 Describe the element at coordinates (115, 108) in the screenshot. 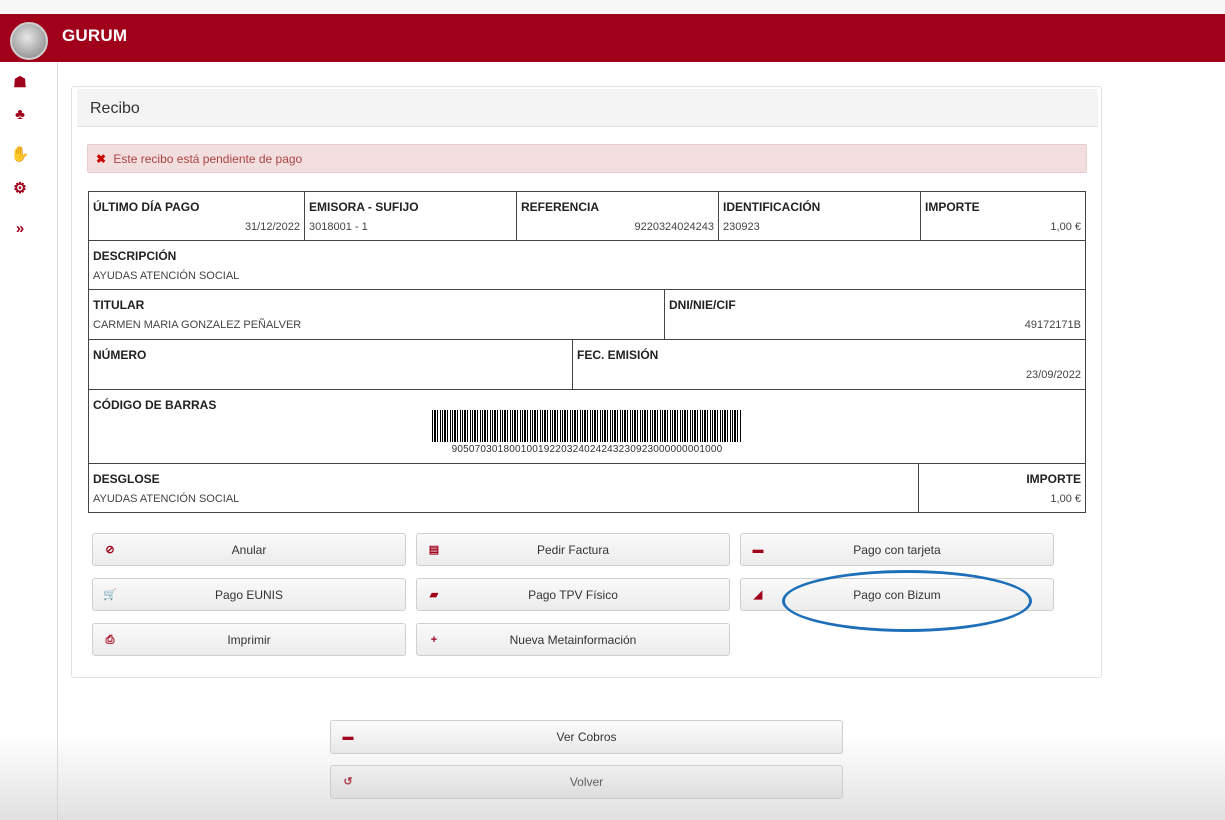

I see `page-title: Recibo` at that location.